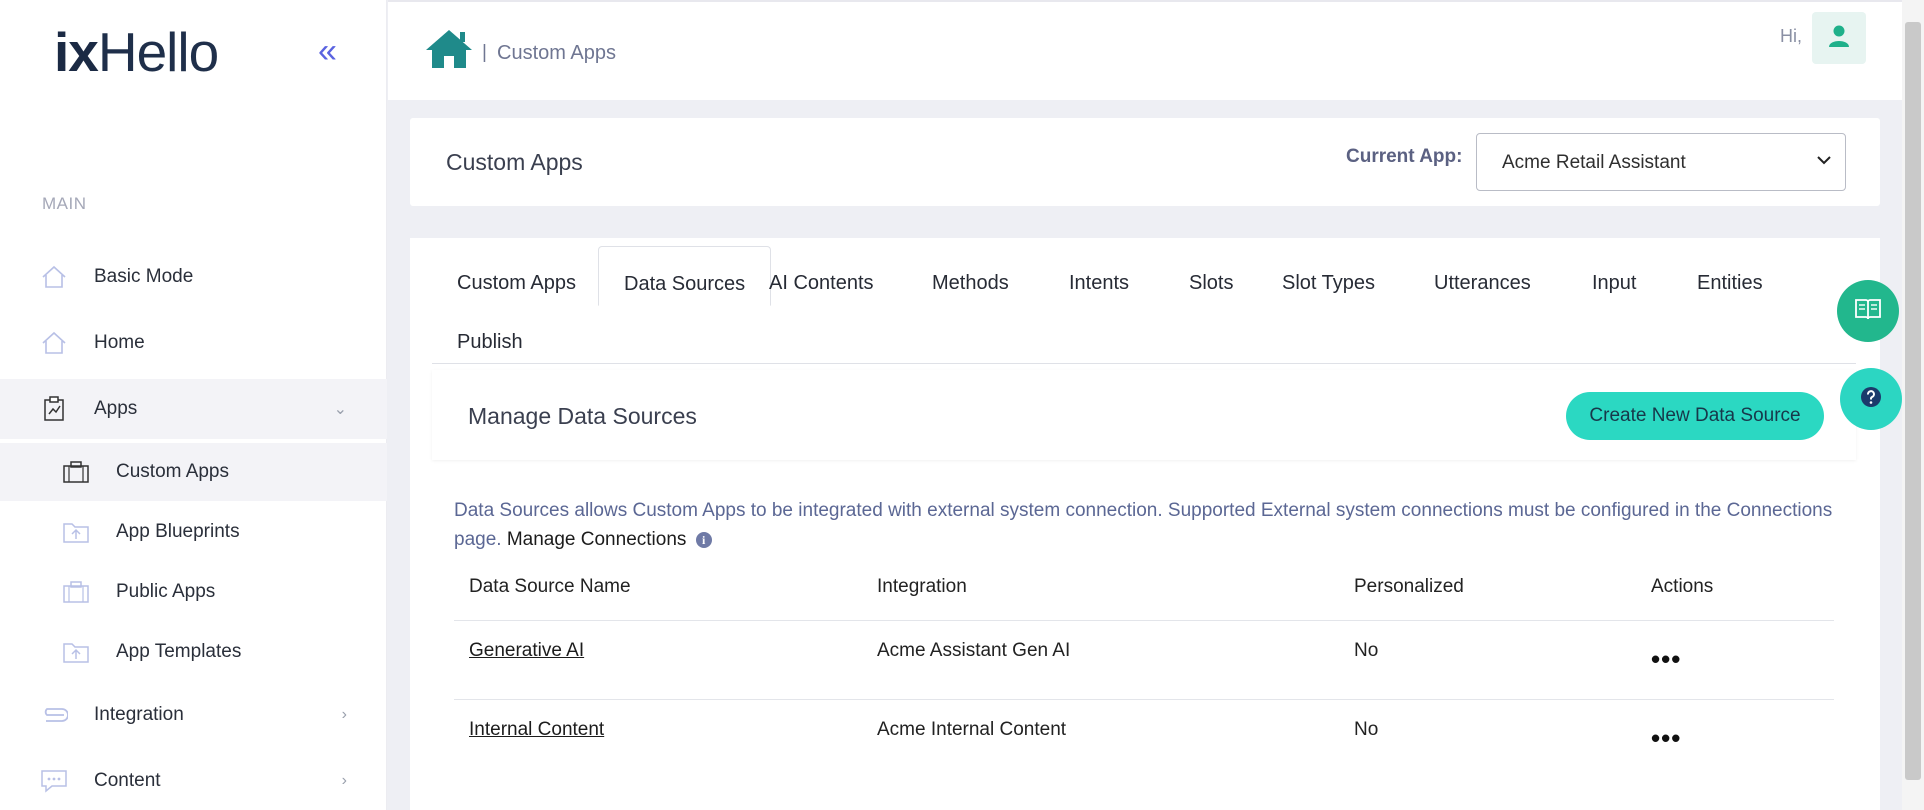 The image size is (1924, 810). What do you see at coordinates (974, 650) in the screenshot?
I see `integration-cell: Acme Assistant Gen AI` at bounding box center [974, 650].